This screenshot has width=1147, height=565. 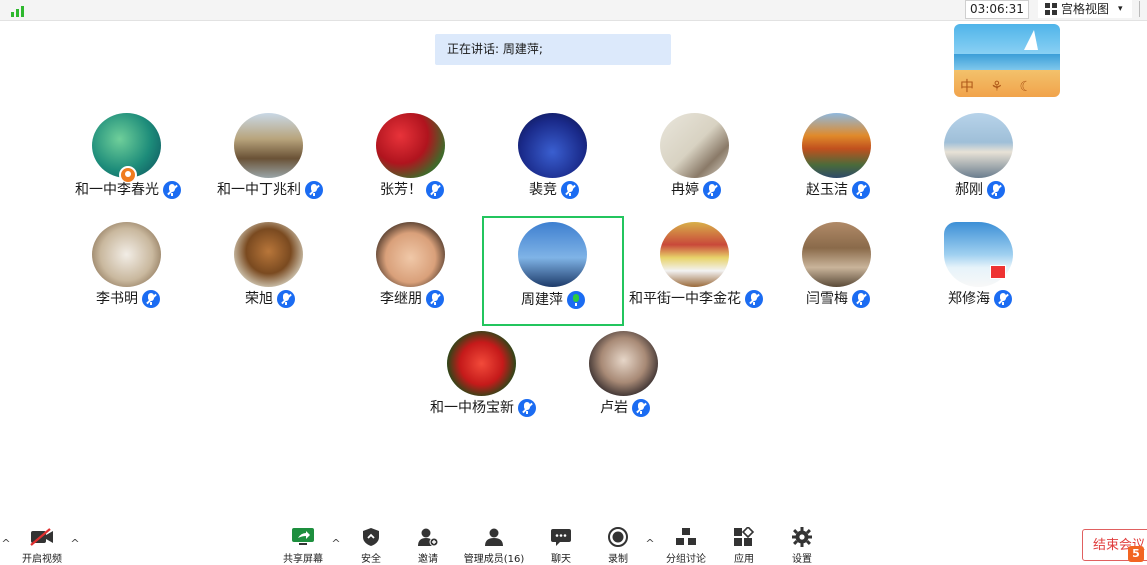 What do you see at coordinates (428, 537) in the screenshot?
I see `add-user-icon` at bounding box center [428, 537].